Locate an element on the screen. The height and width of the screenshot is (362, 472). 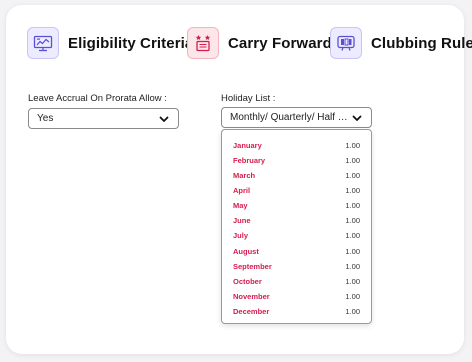
month-label: July is located at coordinates (241, 235).